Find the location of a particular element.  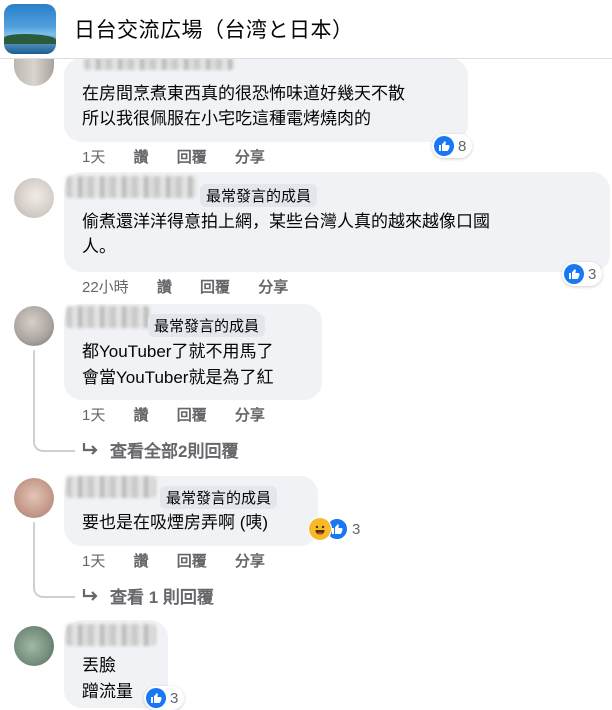

group-header: 日台交流広場（台湾と日本） is located at coordinates (306, 29).